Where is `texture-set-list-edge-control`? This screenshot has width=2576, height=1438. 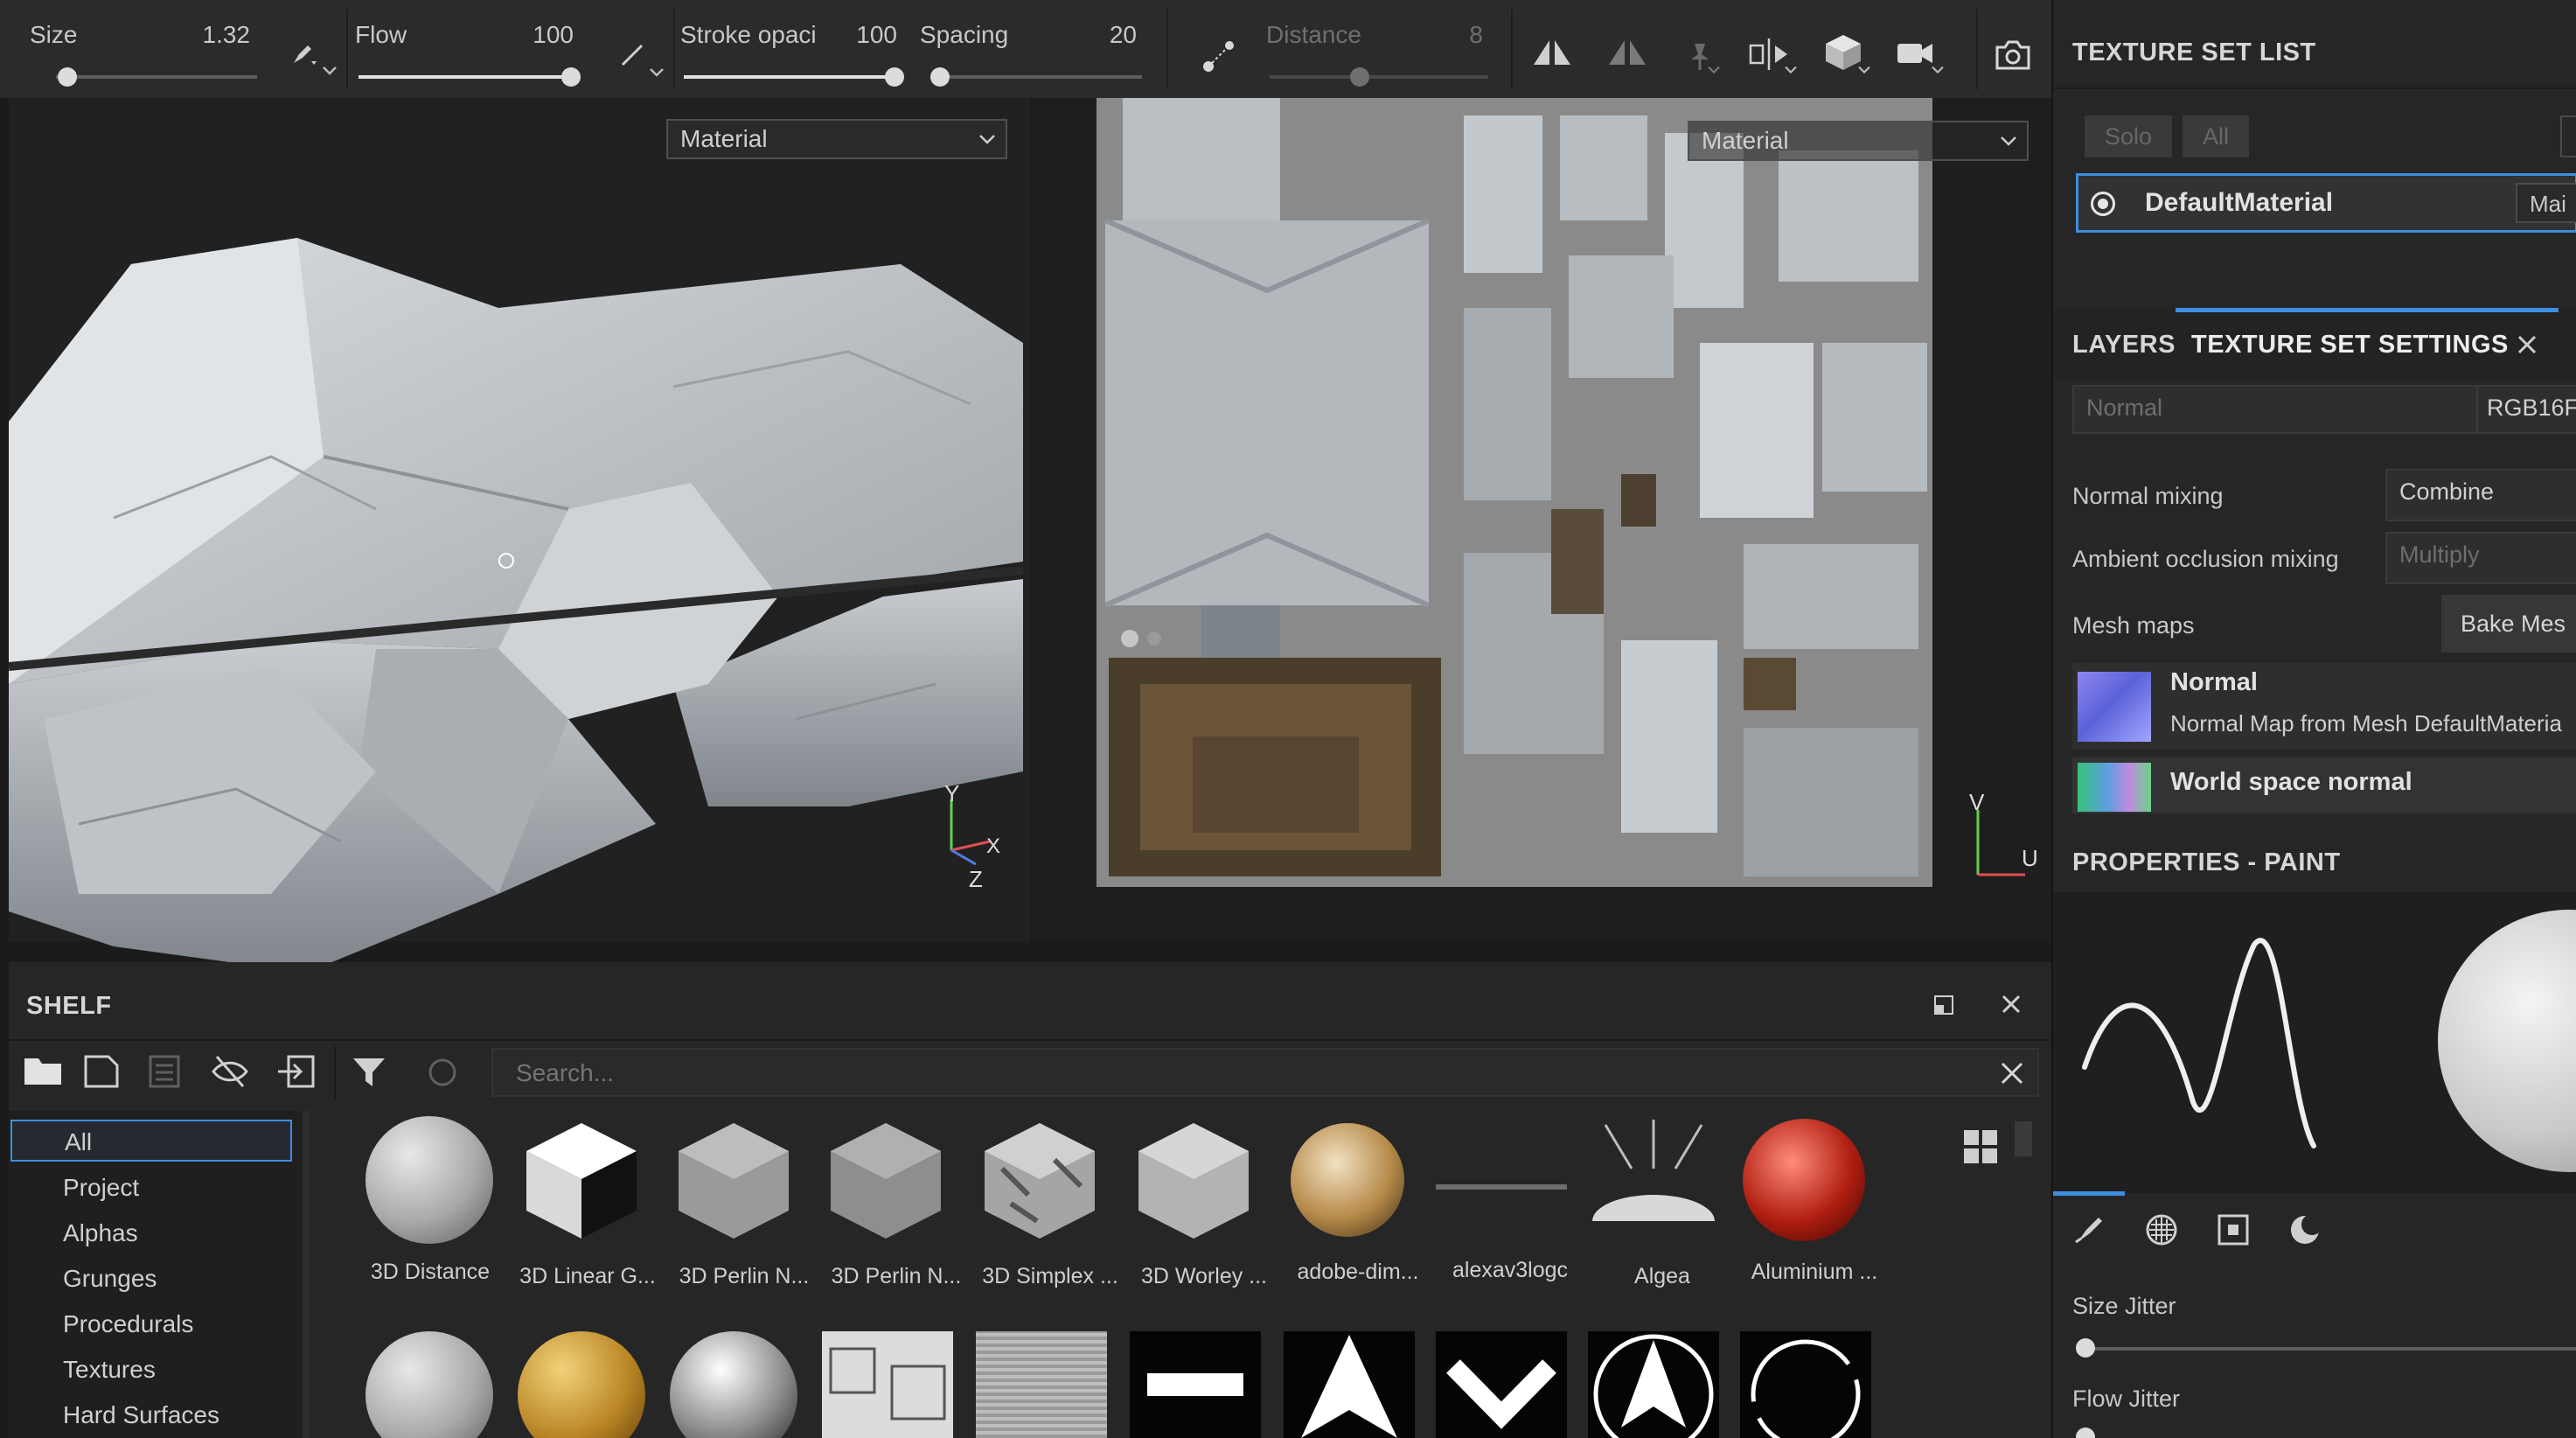
texture-set-list-edge-control is located at coordinates (2568, 136).